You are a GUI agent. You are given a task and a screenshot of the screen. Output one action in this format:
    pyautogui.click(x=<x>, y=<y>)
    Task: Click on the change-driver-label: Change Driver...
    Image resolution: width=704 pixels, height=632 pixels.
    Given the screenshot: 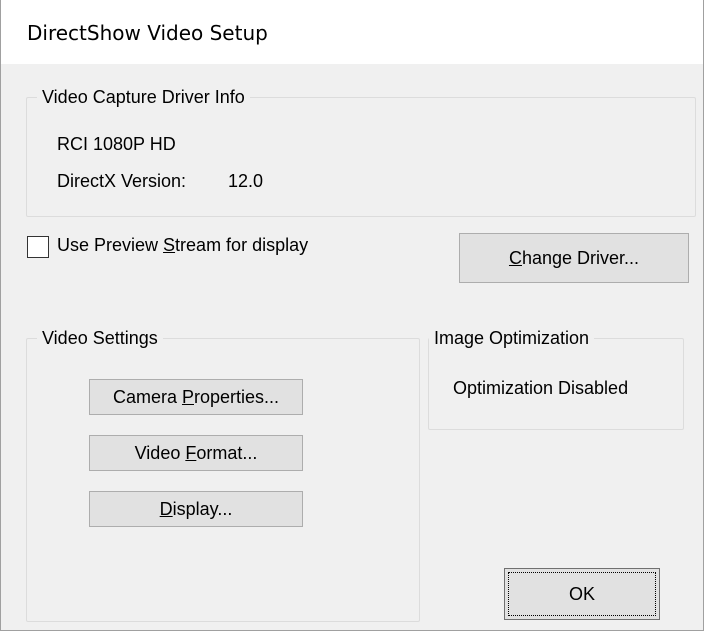 What is the action you would take?
    pyautogui.click(x=574, y=257)
    